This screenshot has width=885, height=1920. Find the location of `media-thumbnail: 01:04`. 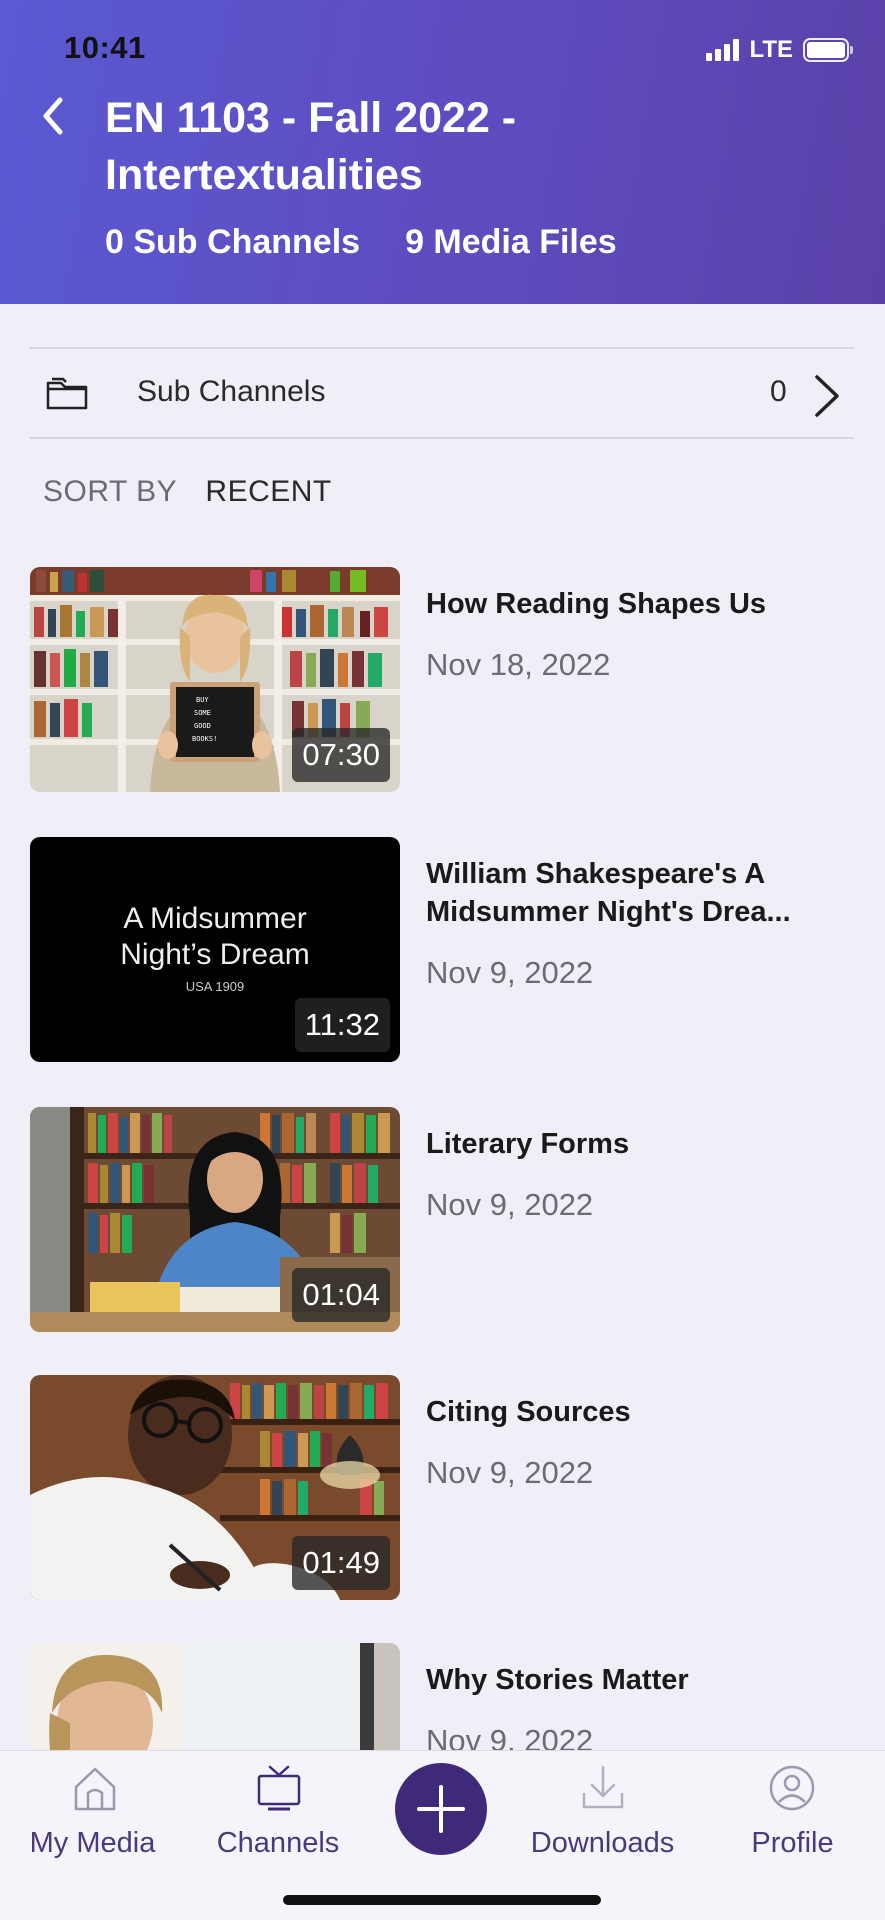

media-thumbnail: 01:04 is located at coordinates (215, 1219).